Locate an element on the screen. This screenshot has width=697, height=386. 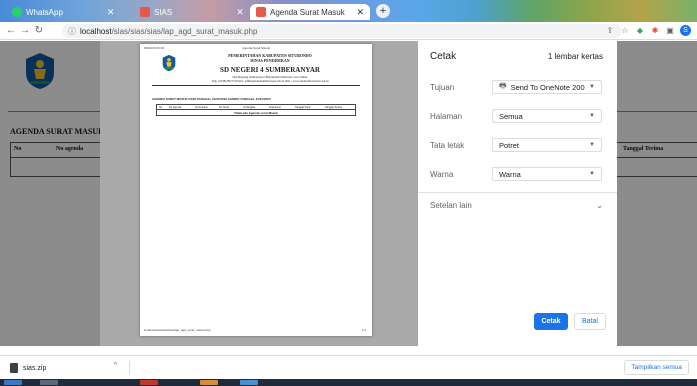
column-header: Isi Ringkas is located at coordinates (249, 107).